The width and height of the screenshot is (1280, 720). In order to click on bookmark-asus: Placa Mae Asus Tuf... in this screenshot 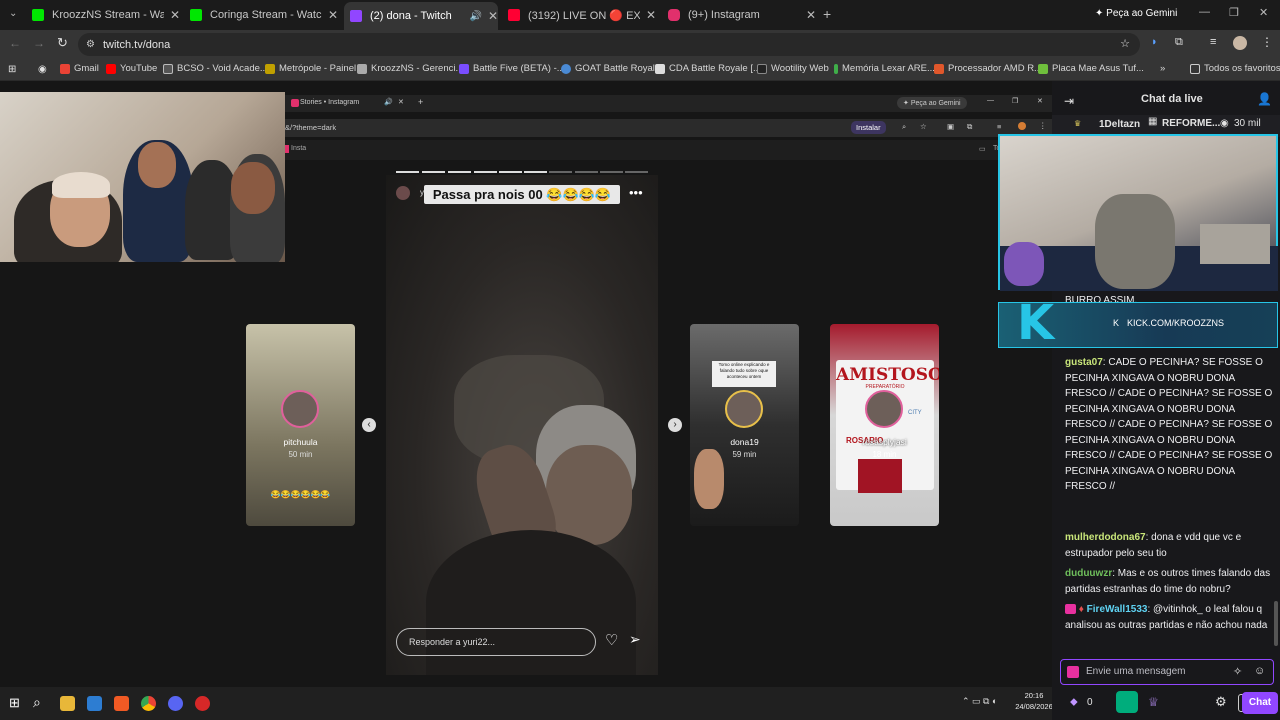, I will do `click(1091, 68)`.